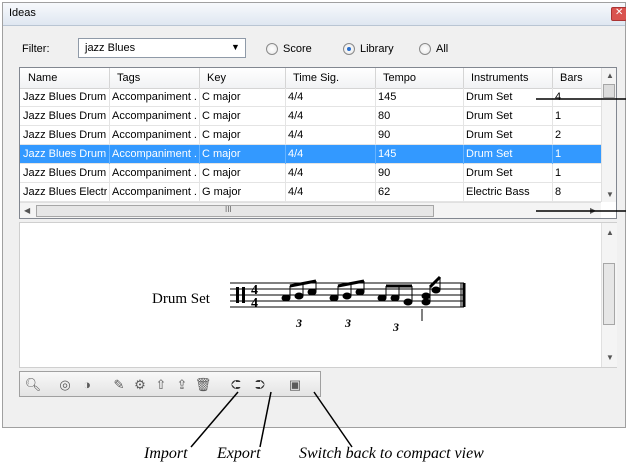 The width and height of the screenshot is (626, 466). I want to click on import-callout: Import, so click(166, 453).